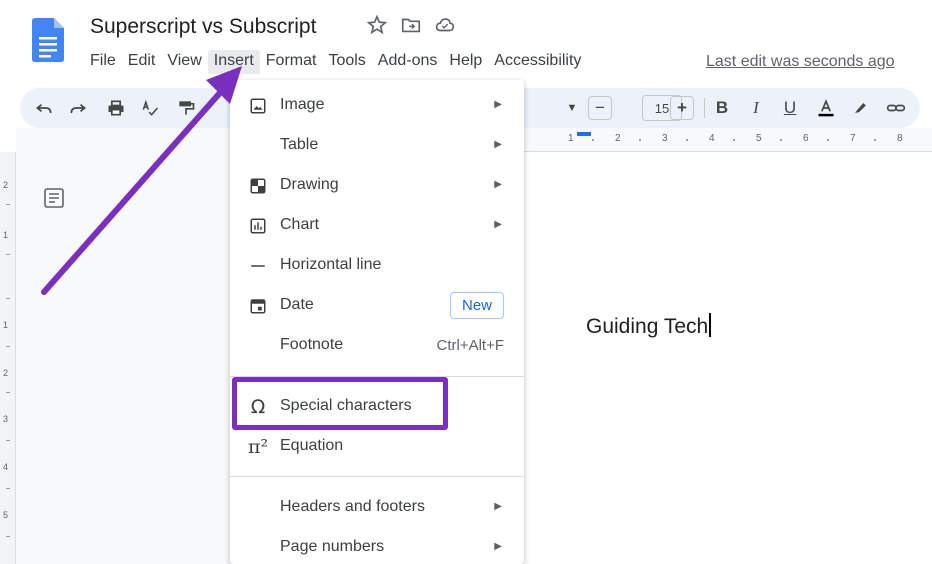 This screenshot has height=564, width=932. I want to click on menu-item-equation: π² Equation, so click(377, 447).